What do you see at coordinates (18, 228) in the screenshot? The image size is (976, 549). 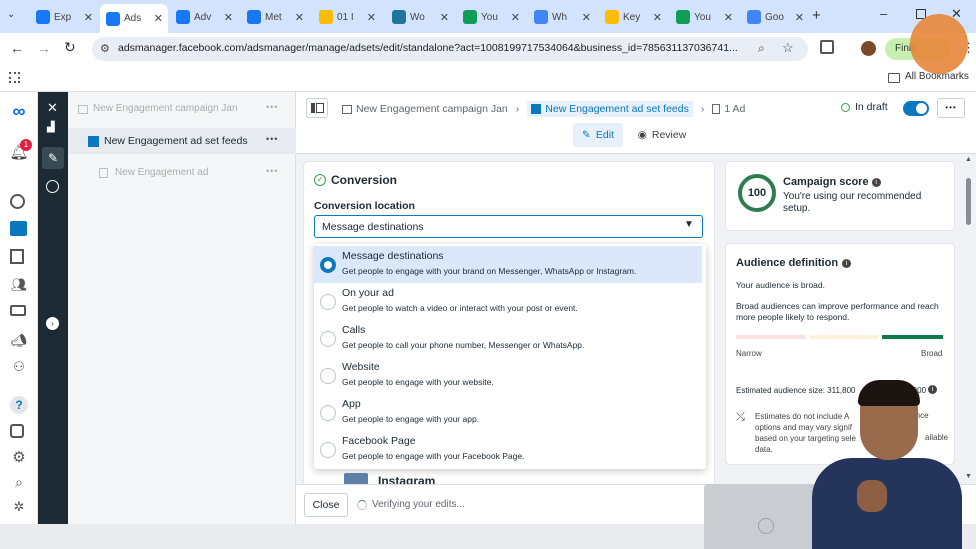 I see `campaigns-icon` at bounding box center [18, 228].